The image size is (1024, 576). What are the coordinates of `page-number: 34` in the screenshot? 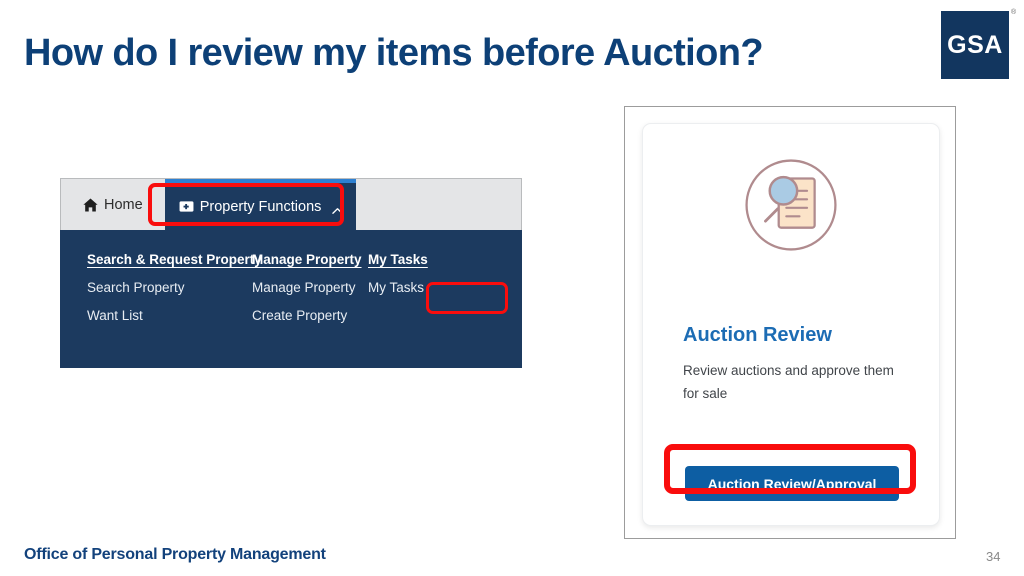 It's located at (993, 556).